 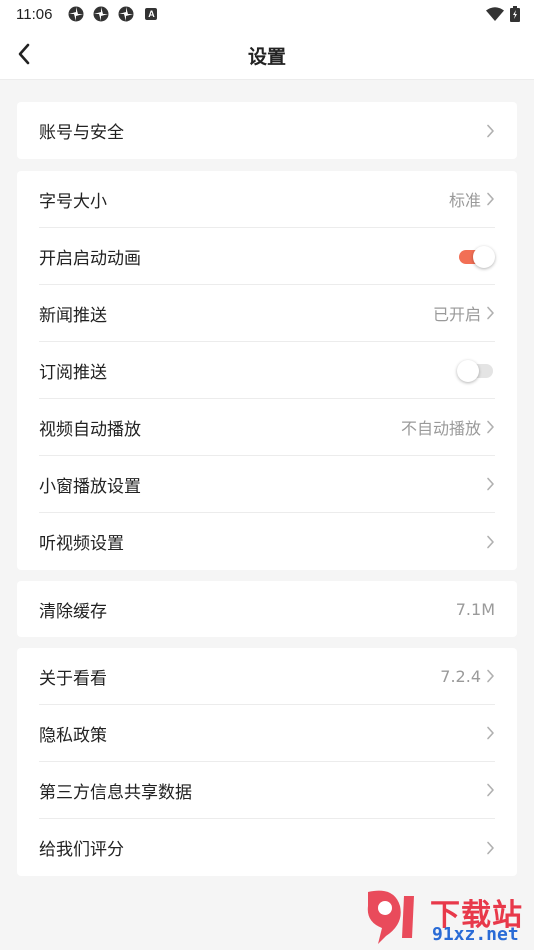 I want to click on clear-cache-row: 清除缓存 7.1M, so click(x=267, y=609).